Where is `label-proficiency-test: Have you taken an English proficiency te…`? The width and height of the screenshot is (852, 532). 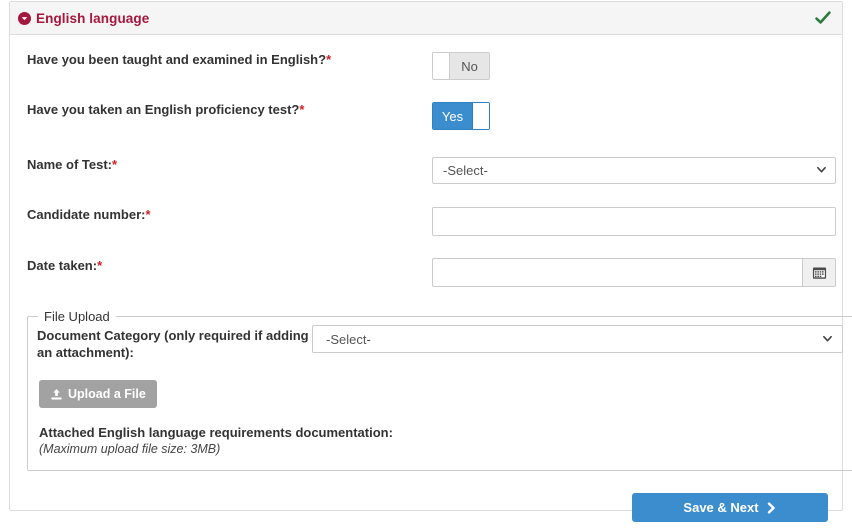
label-proficiency-test: Have you taken an English proficiency te… is located at coordinates (225, 110).